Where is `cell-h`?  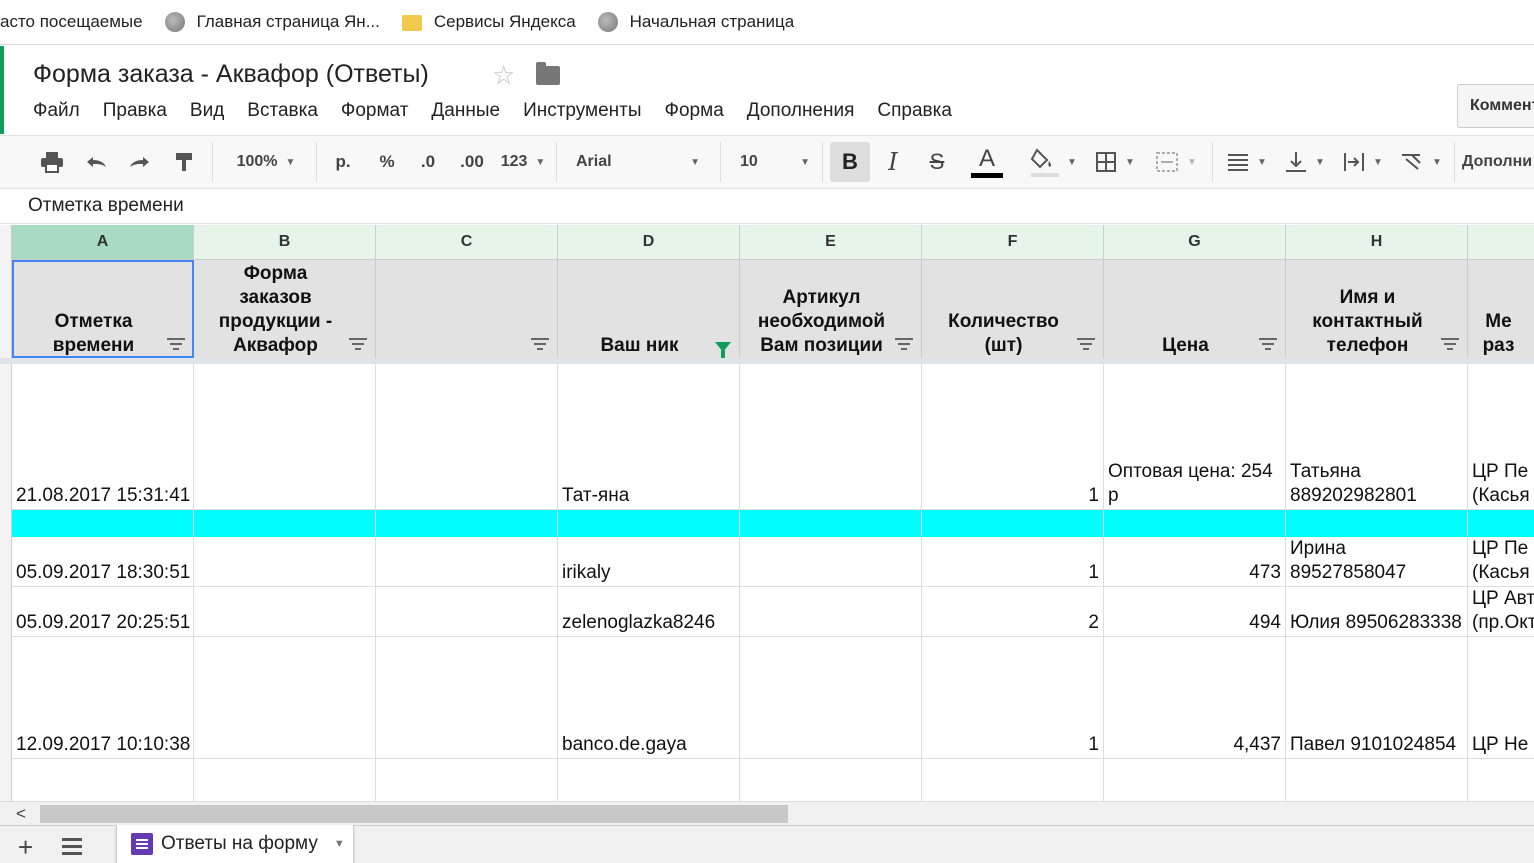
cell-h is located at coordinates (1377, 523).